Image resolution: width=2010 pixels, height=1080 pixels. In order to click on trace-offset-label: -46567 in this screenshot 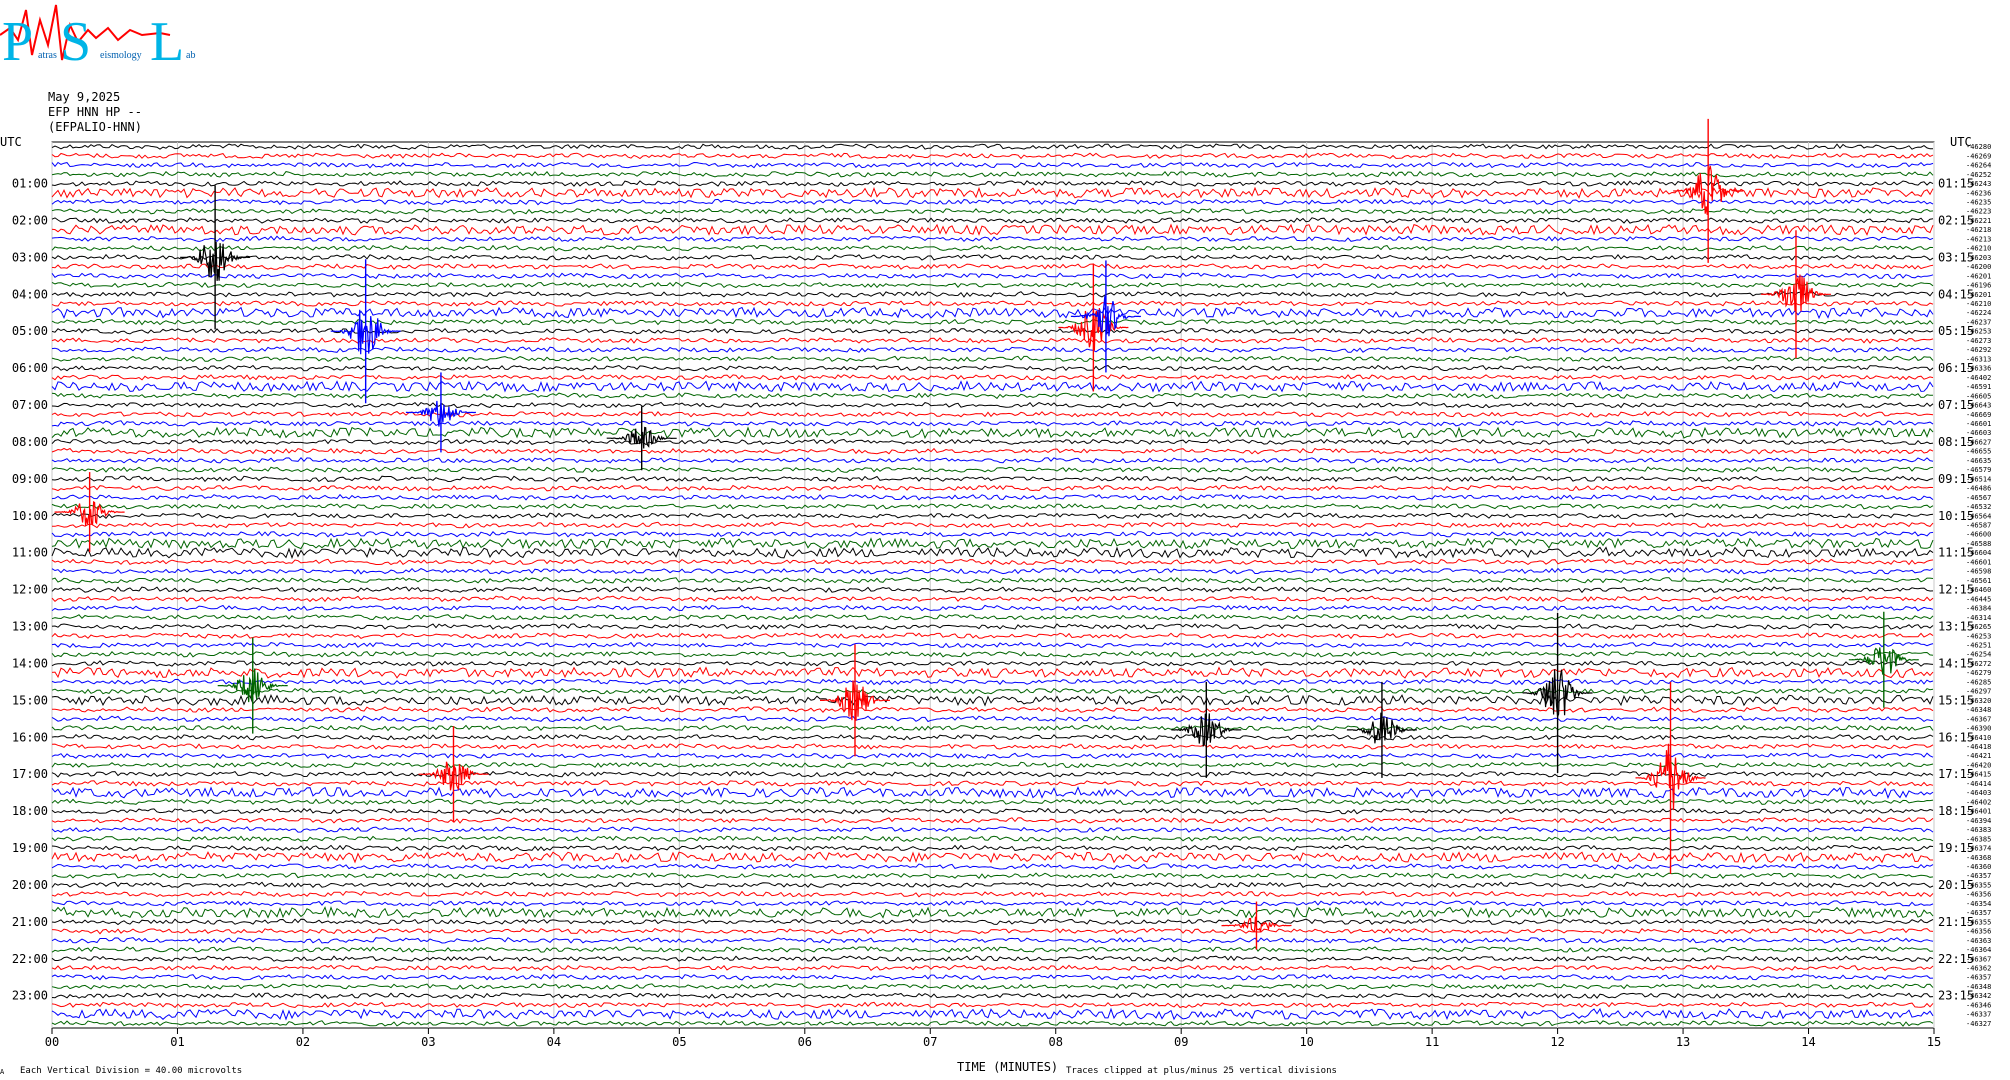, I will do `click(1978, 498)`.